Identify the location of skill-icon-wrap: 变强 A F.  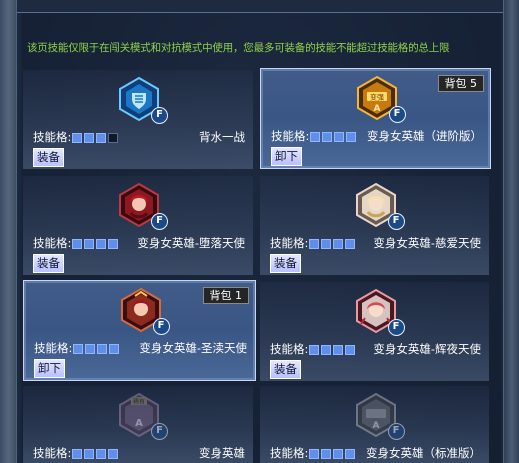
(380, 99).